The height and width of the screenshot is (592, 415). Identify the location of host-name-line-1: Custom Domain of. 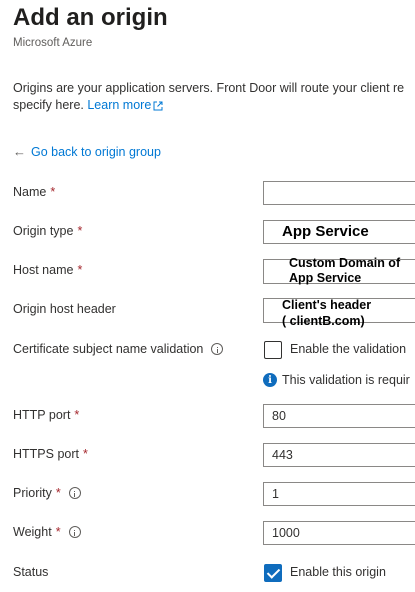
(345, 263).